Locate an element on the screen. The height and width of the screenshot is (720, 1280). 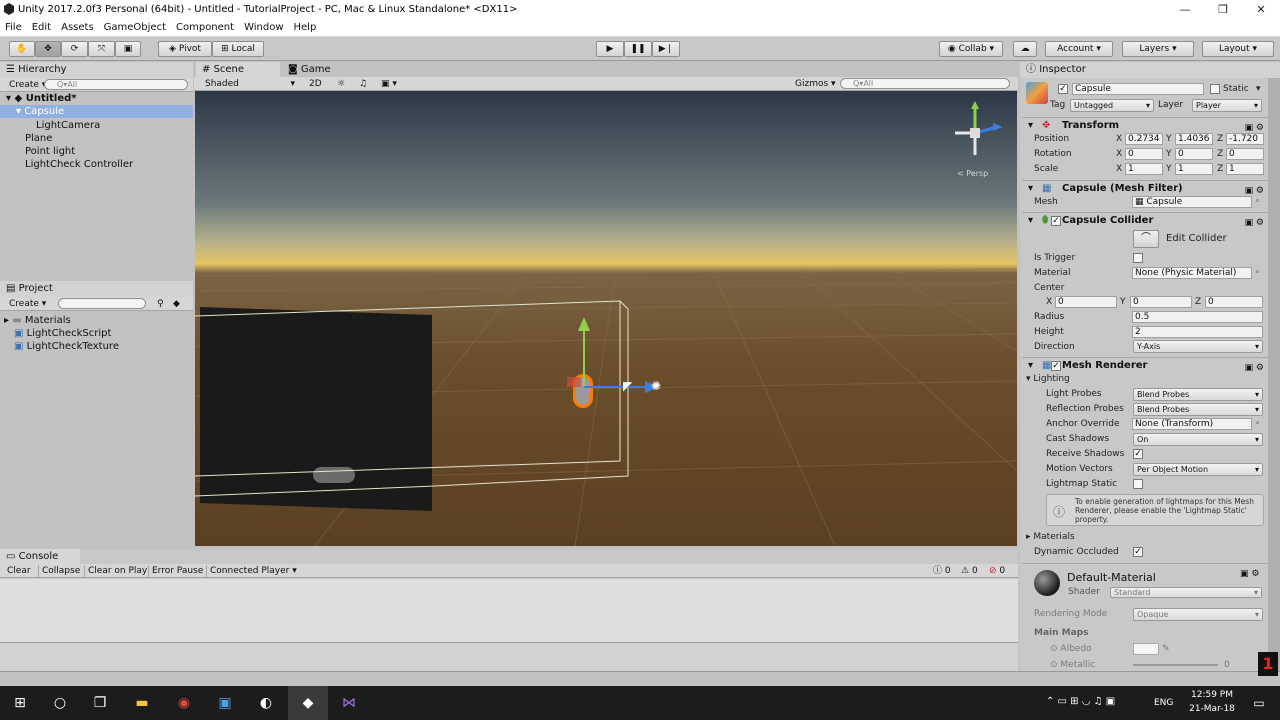
radius-input: 0.5 is located at coordinates (1197, 317).